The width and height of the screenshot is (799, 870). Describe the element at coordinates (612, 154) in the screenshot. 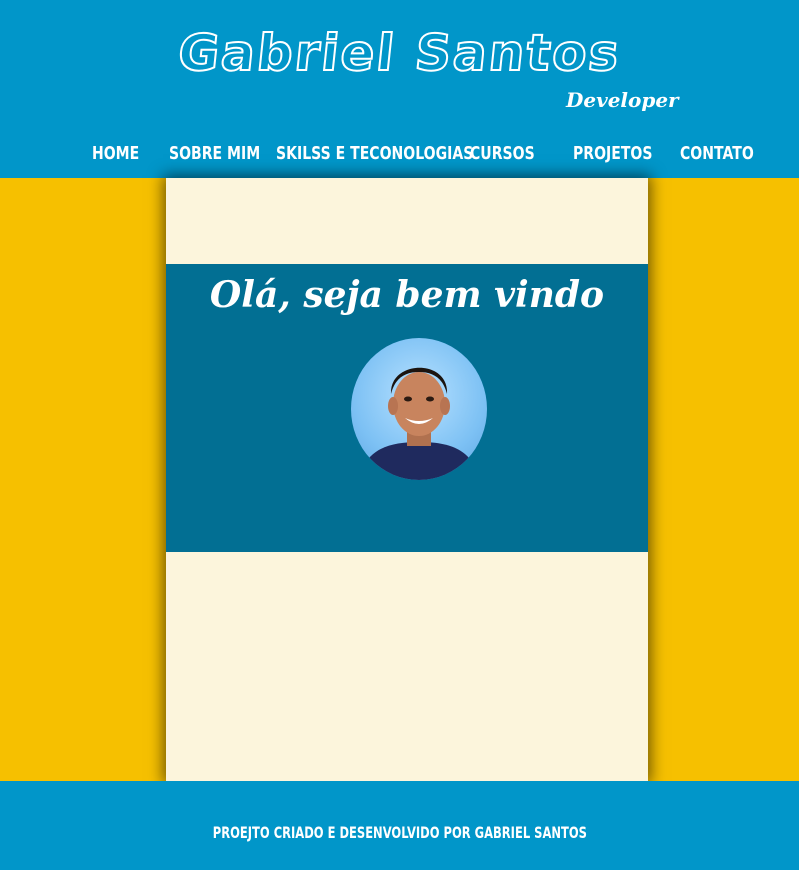

I see `nav-projetos: Projetos` at that location.